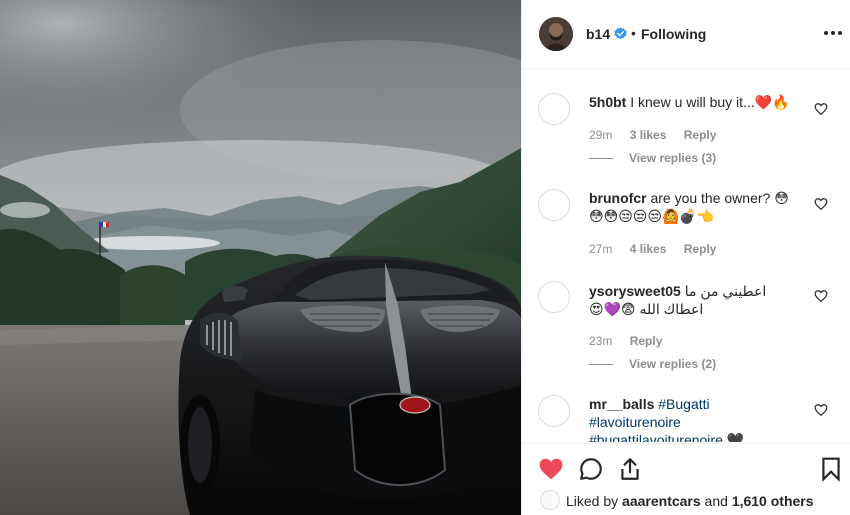 This screenshot has height=515, width=850. I want to click on liker-username: aaarentcars, so click(661, 501).